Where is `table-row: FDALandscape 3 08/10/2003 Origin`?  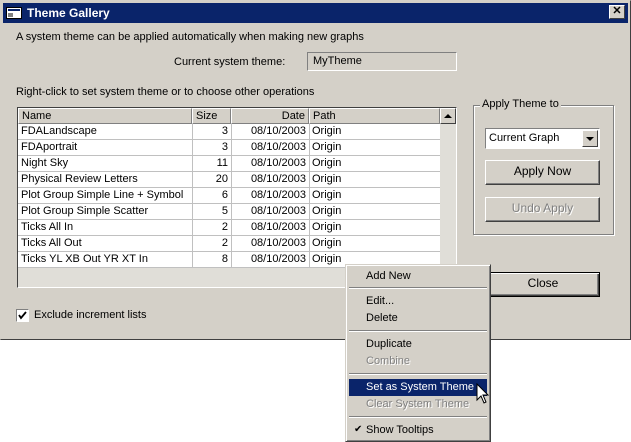 table-row: FDALandscape 3 08/10/2003 Origin is located at coordinates (229, 132).